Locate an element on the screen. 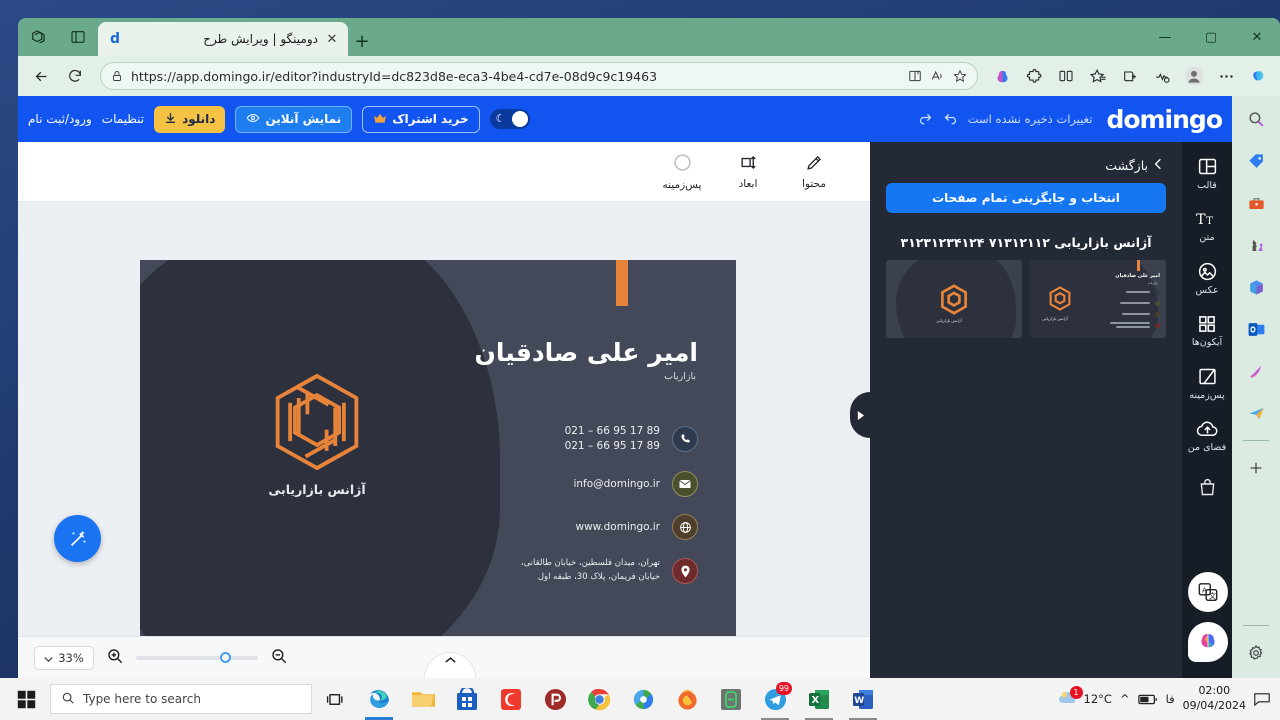 The image size is (1280, 720). rail-item-myspace: فضای من is located at coordinates (1207, 436).